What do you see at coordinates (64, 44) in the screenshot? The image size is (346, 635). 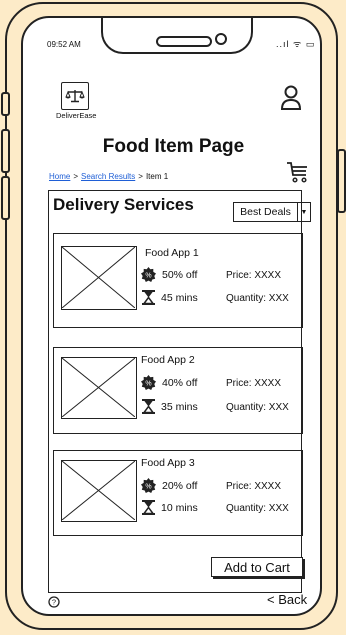 I see `status-time: 09:52 AM` at bounding box center [64, 44].